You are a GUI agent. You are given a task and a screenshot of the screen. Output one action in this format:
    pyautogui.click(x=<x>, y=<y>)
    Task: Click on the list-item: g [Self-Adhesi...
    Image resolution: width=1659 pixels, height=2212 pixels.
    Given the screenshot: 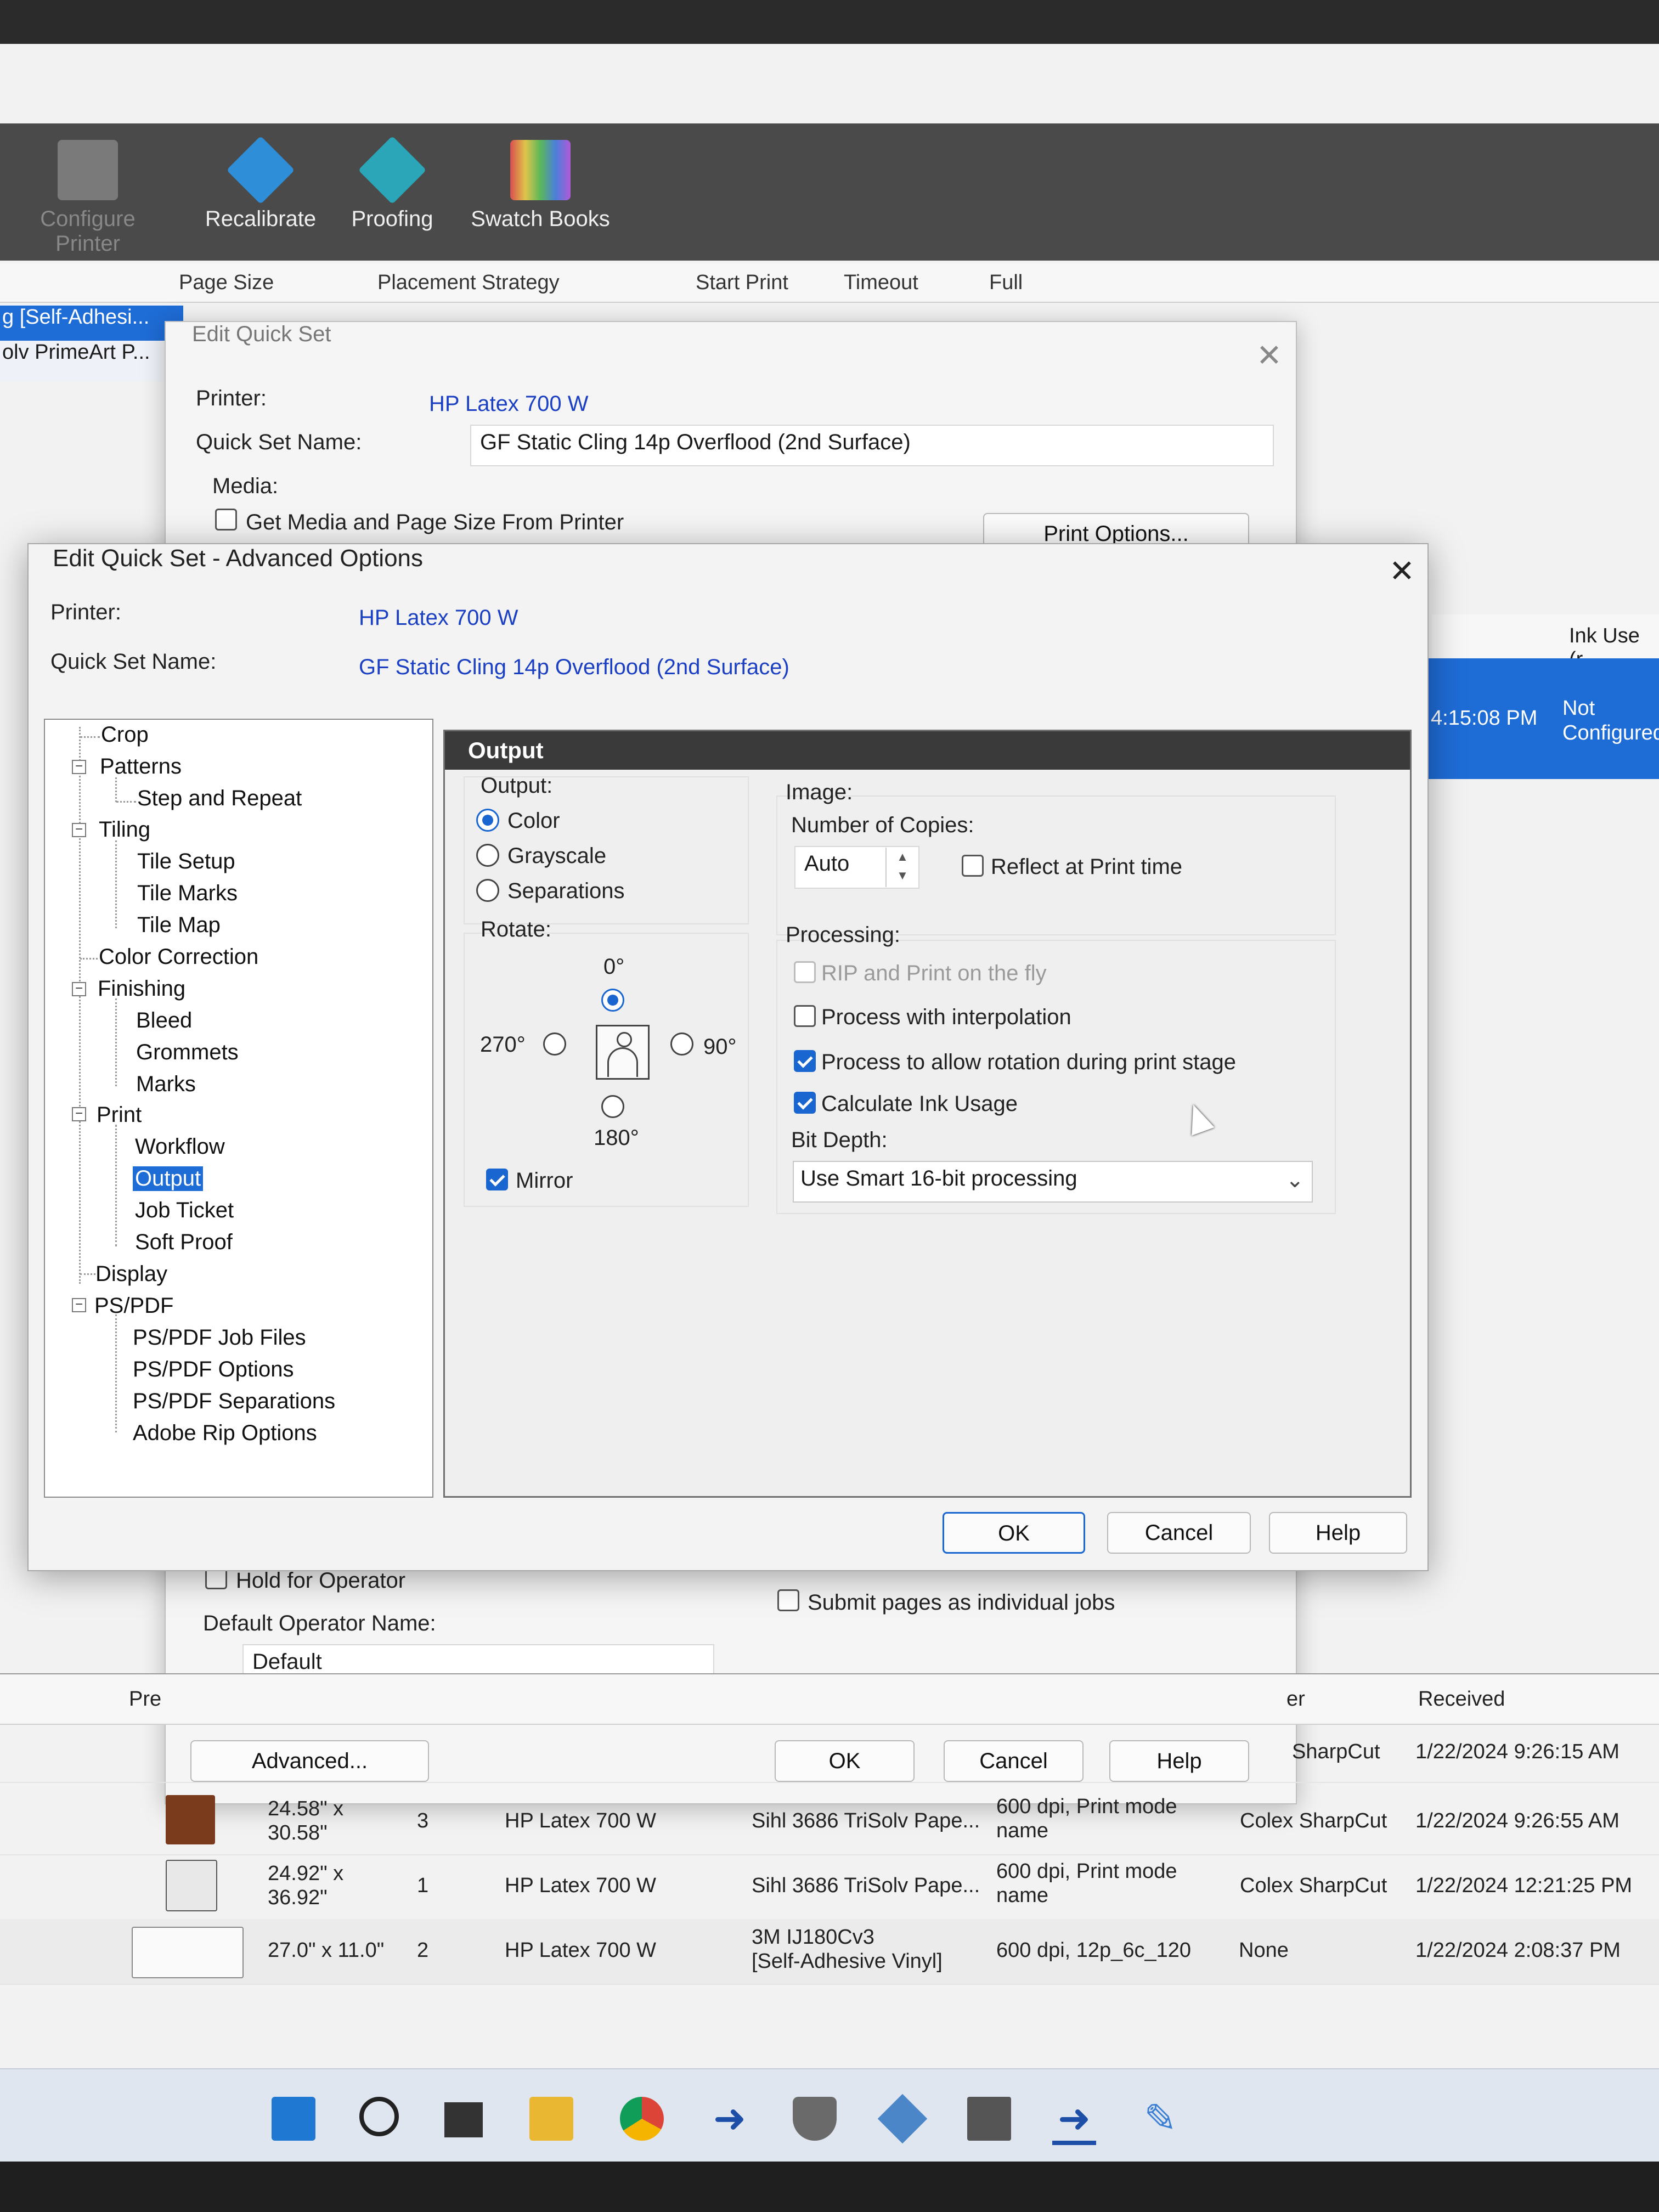 What is the action you would take?
    pyautogui.click(x=91, y=324)
    